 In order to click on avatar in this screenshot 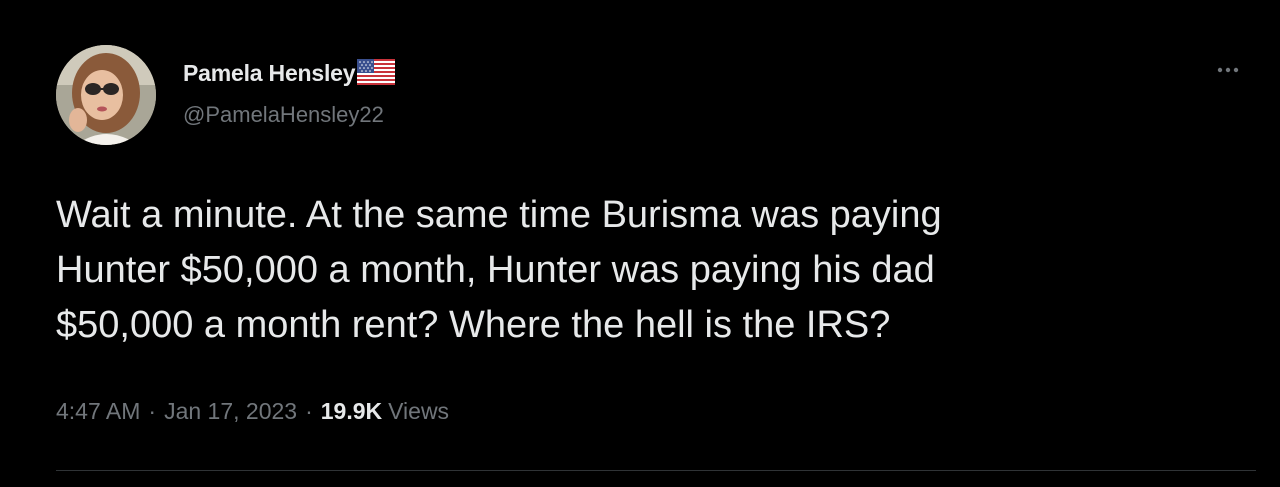, I will do `click(106, 95)`.